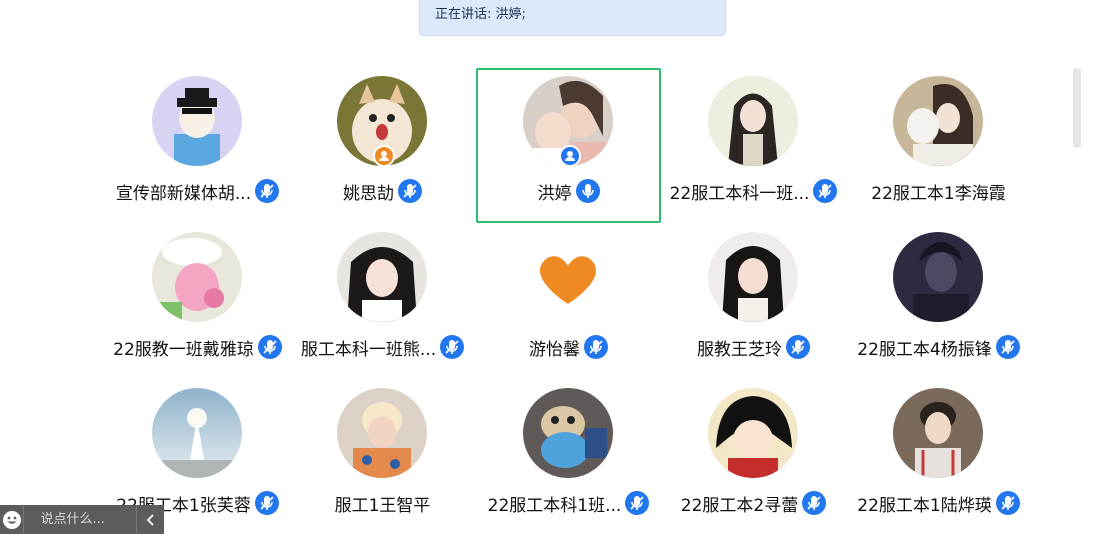 The height and width of the screenshot is (535, 1110). I want to click on participant-name: 22服工本2寻蕾, so click(739, 505).